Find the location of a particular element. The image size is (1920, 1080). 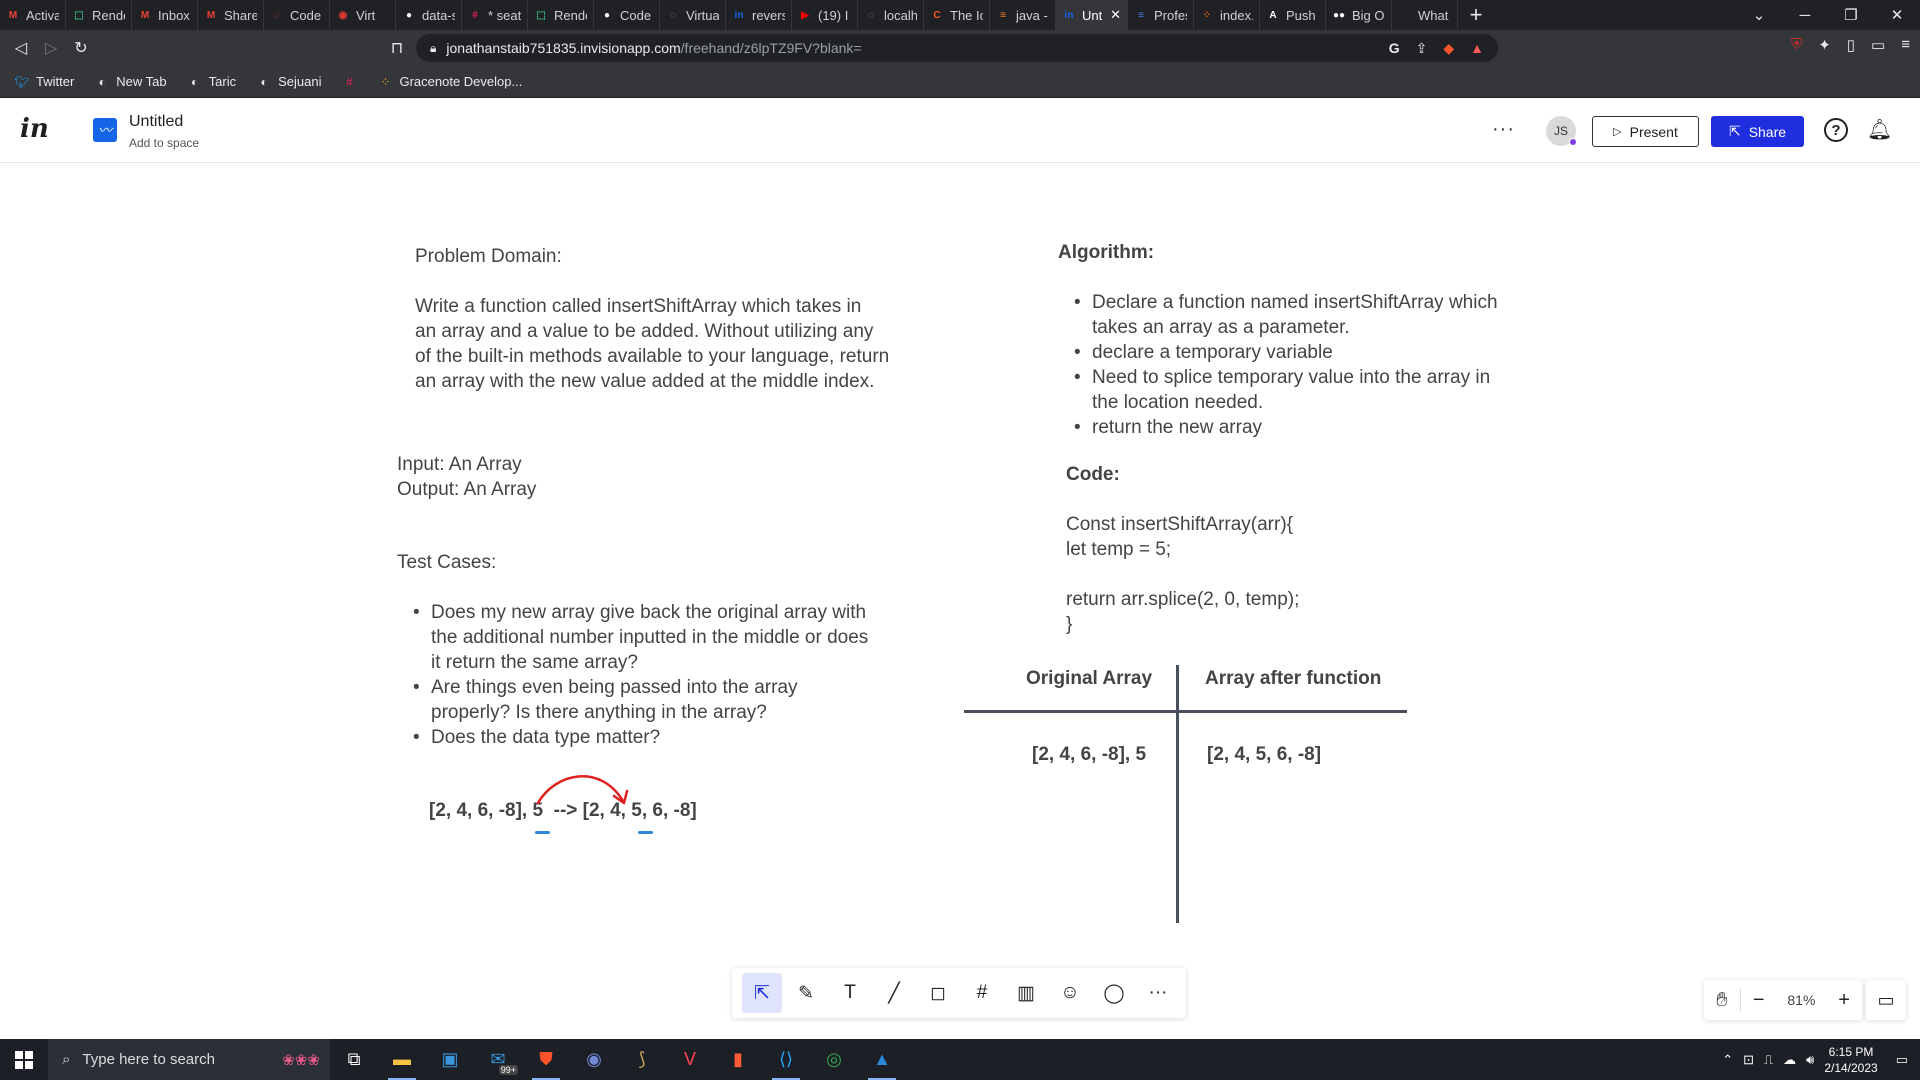

problem-domain-heading: Problem Domain: is located at coordinates (488, 256).